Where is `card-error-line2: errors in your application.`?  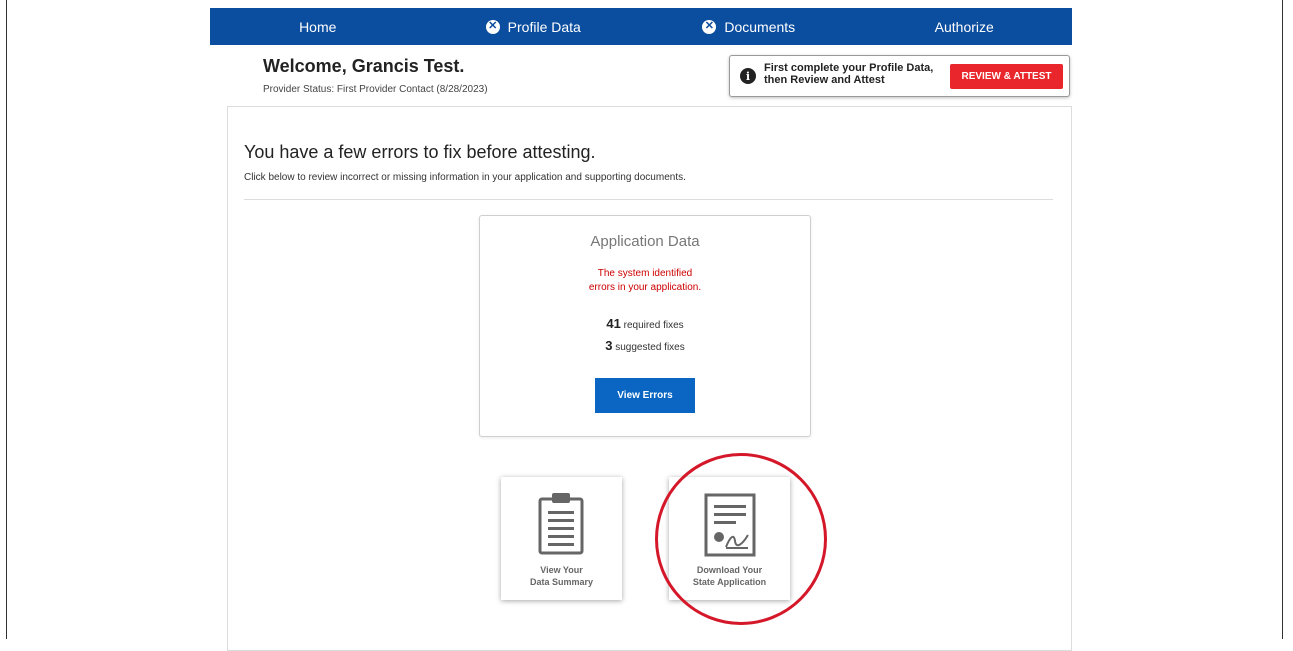
card-error-line2: errors in your application. is located at coordinates (645, 287).